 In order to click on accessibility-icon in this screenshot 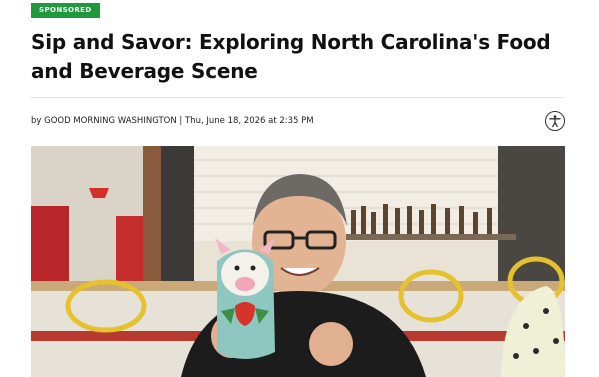, I will do `click(555, 121)`.